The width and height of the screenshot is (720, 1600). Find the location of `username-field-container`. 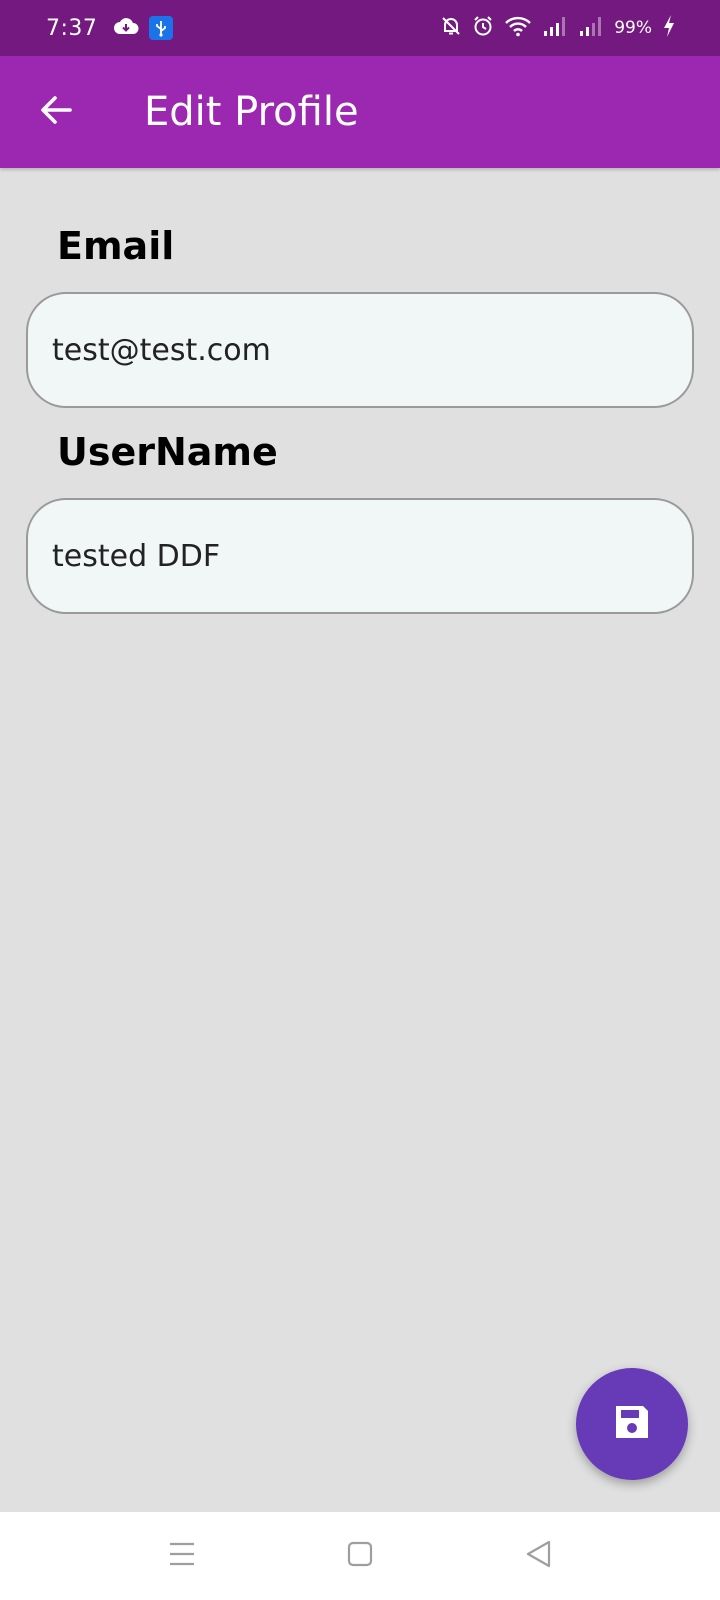

username-field-container is located at coordinates (360, 556).